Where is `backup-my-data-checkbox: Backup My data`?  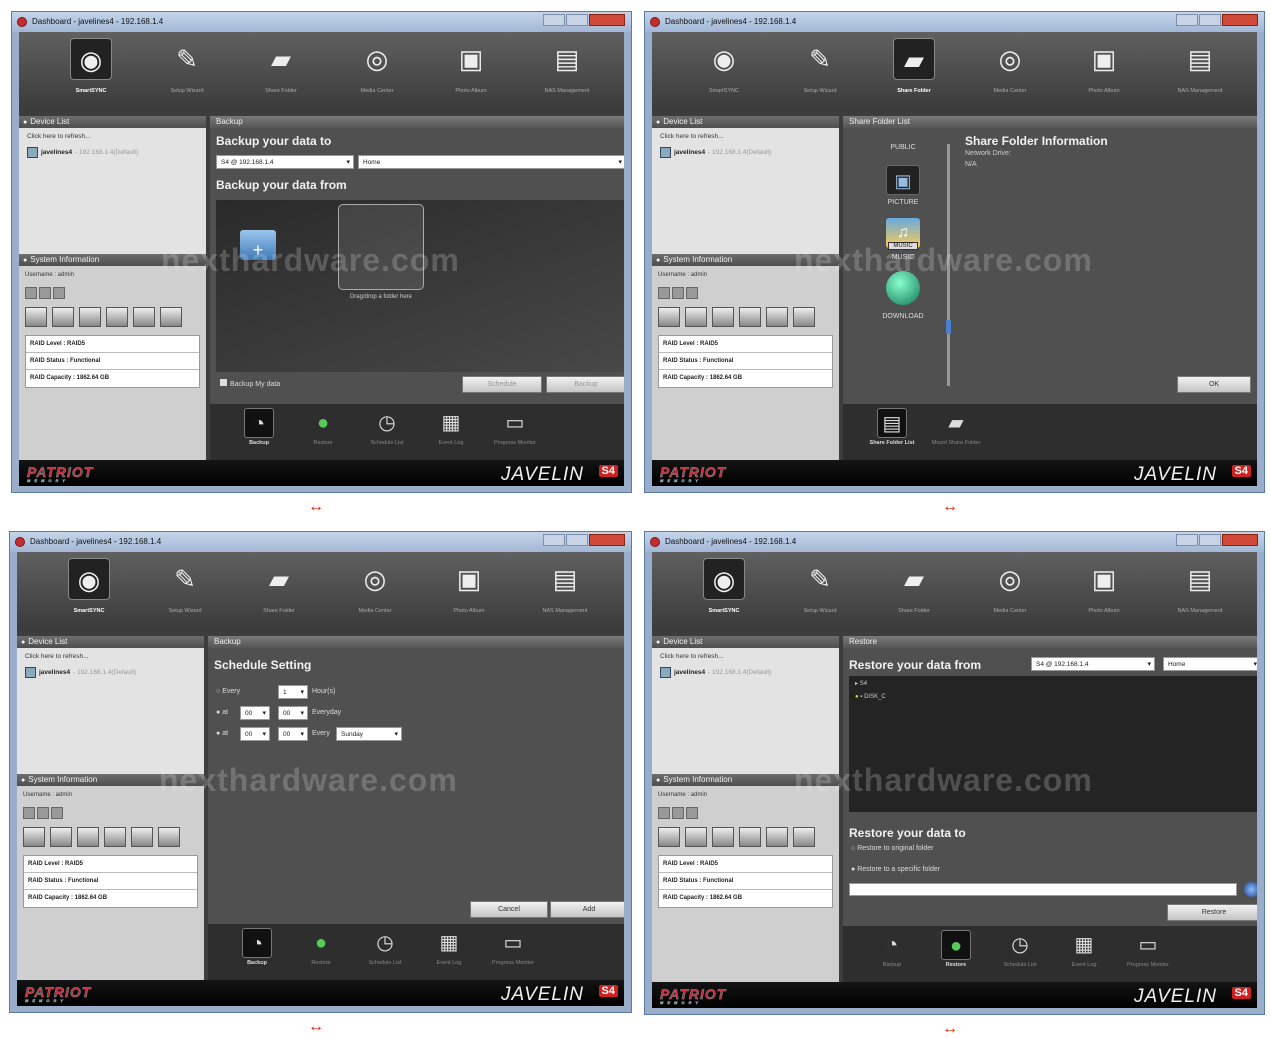 backup-my-data-checkbox: Backup My data is located at coordinates (250, 383).